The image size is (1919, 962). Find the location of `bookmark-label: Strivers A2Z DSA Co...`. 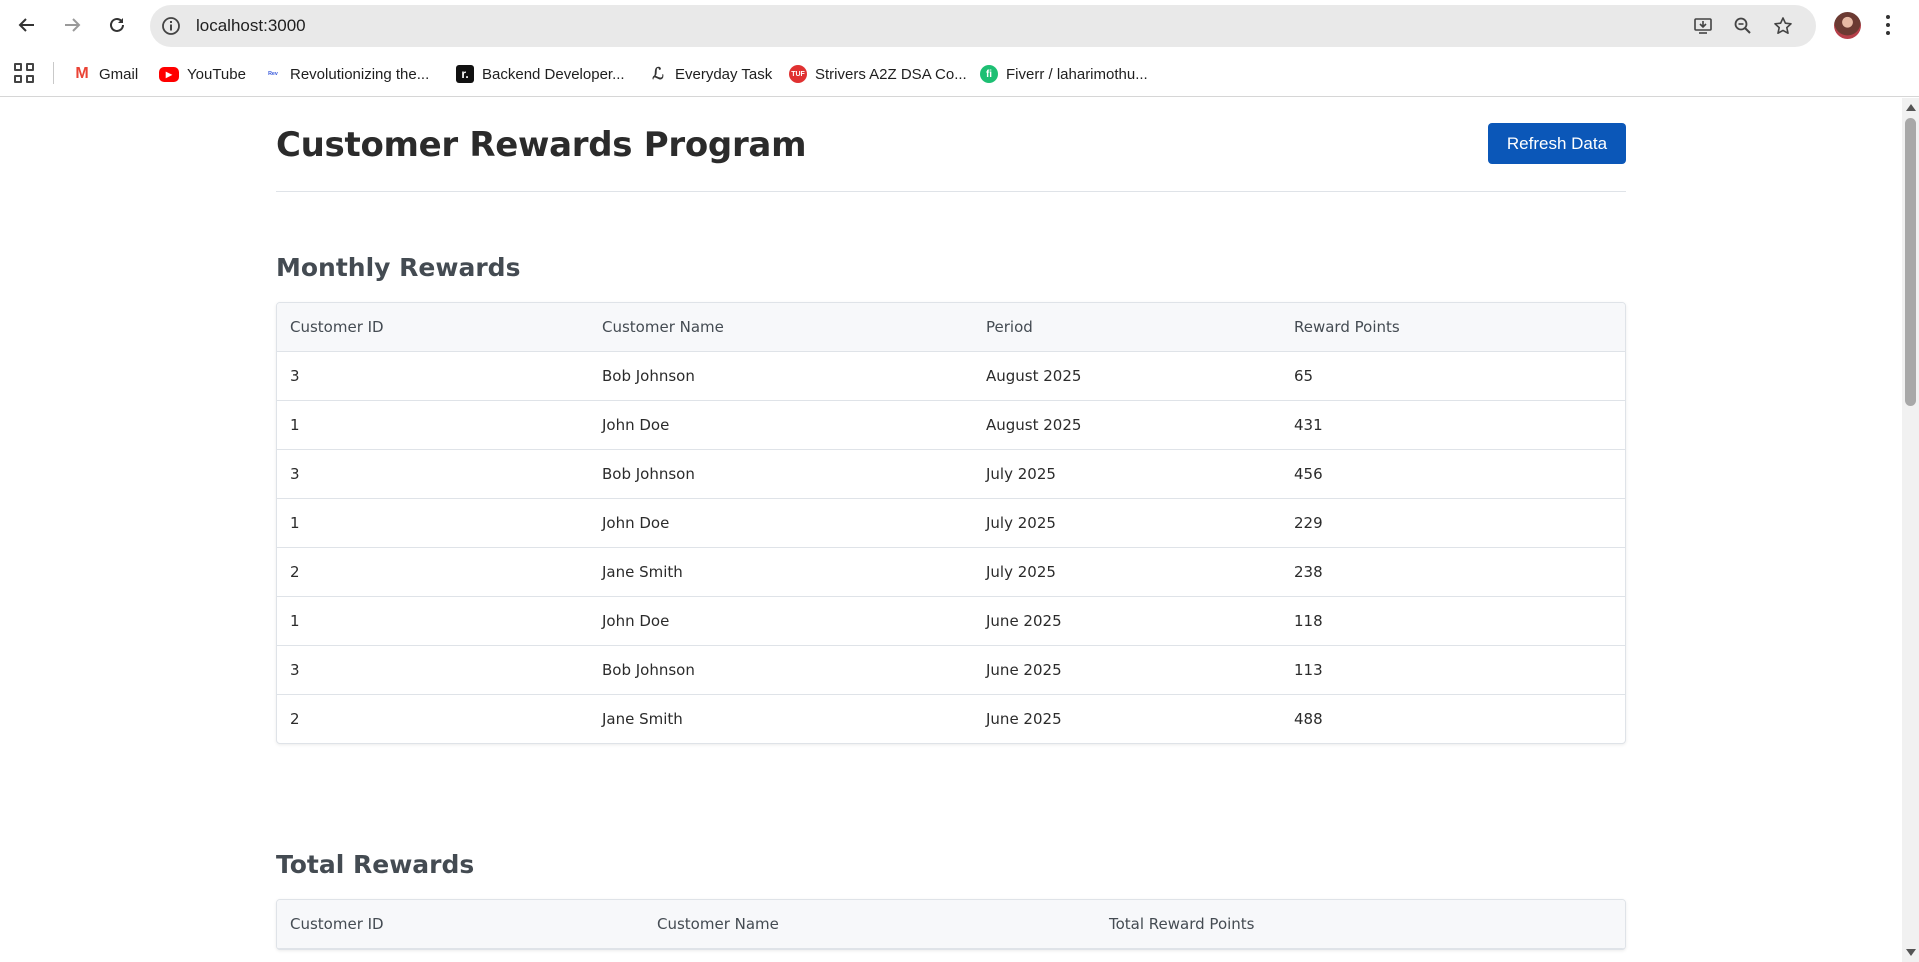

bookmark-label: Strivers A2Z DSA Co... is located at coordinates (891, 74).